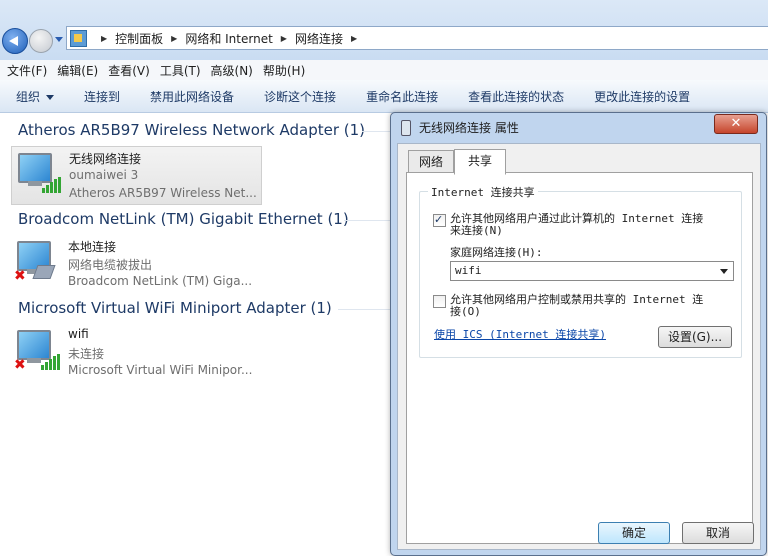 This screenshot has height=556, width=768. Describe the element at coordinates (468, 270) in the screenshot. I see `home-network-value: wifi` at that location.